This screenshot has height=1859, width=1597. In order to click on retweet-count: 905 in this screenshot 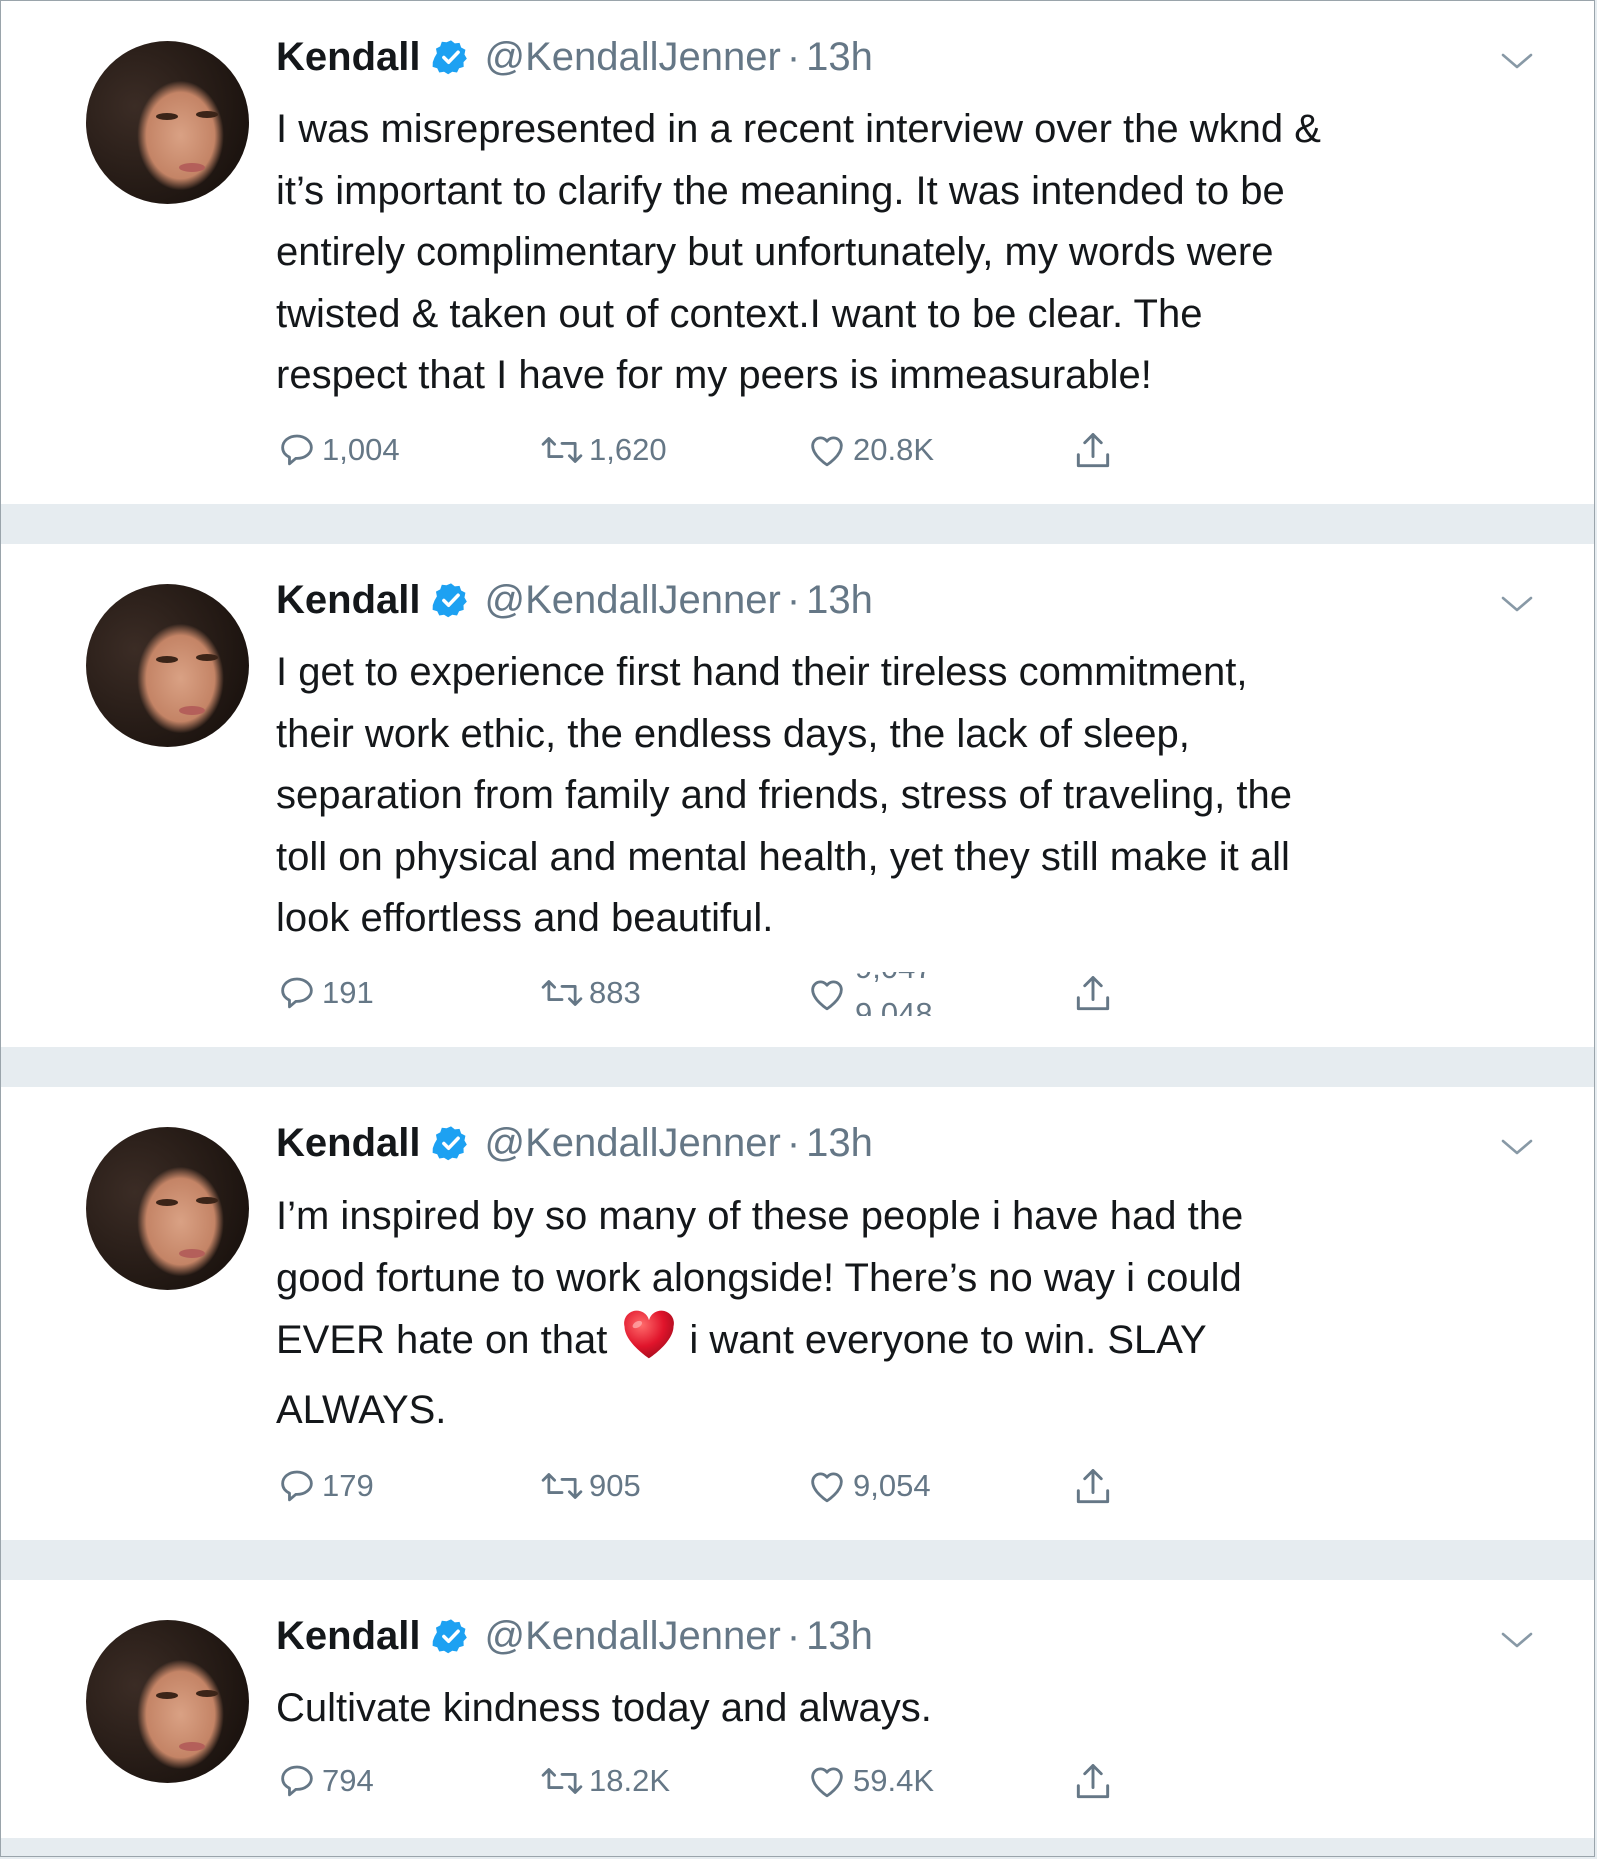, I will do `click(615, 1485)`.